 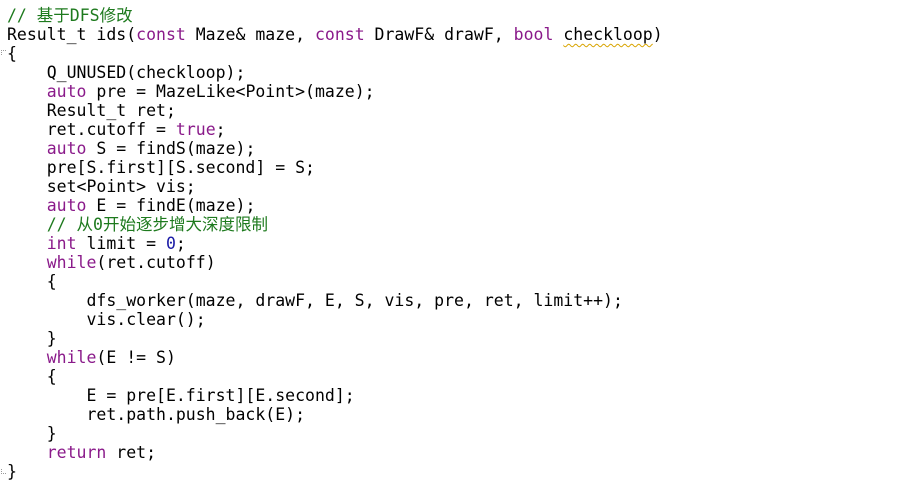 I want to click on code-line: vis.clear();, so click(x=335, y=319).